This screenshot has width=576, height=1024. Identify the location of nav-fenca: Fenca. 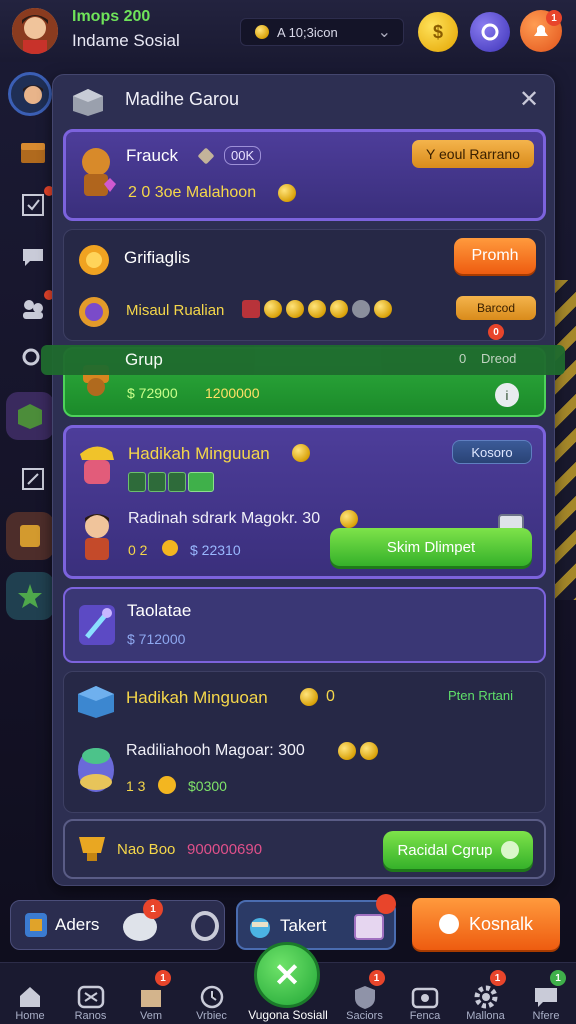
(425, 993).